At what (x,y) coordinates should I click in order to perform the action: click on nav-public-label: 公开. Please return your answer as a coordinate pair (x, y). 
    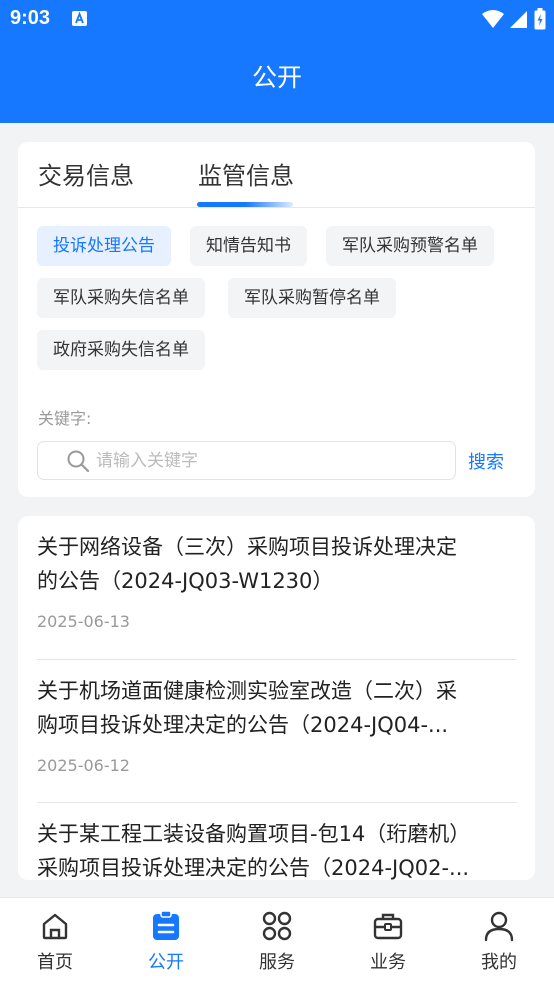
    Looking at the image, I should click on (166, 962).